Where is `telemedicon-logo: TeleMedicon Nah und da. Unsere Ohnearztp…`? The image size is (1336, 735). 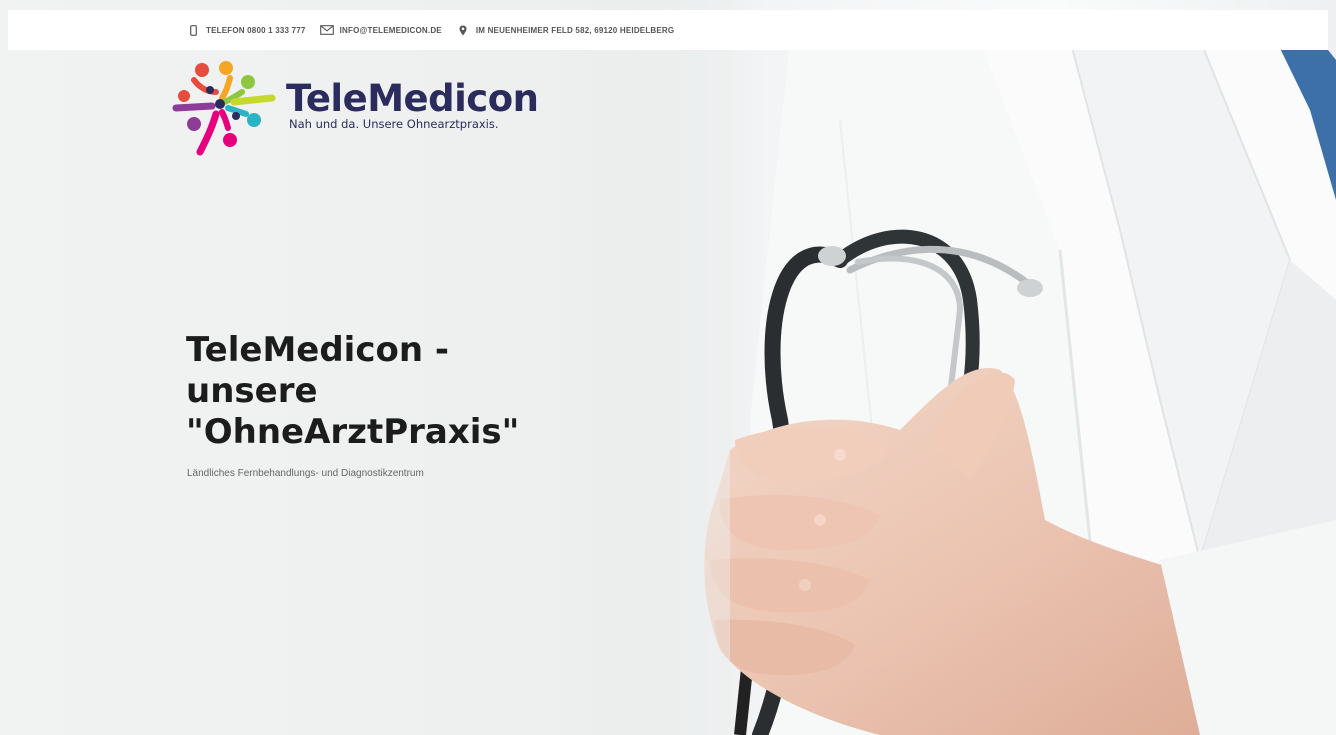 telemedicon-logo: TeleMedicon Nah und da. Unsere Ohnearztp… is located at coordinates (362, 108).